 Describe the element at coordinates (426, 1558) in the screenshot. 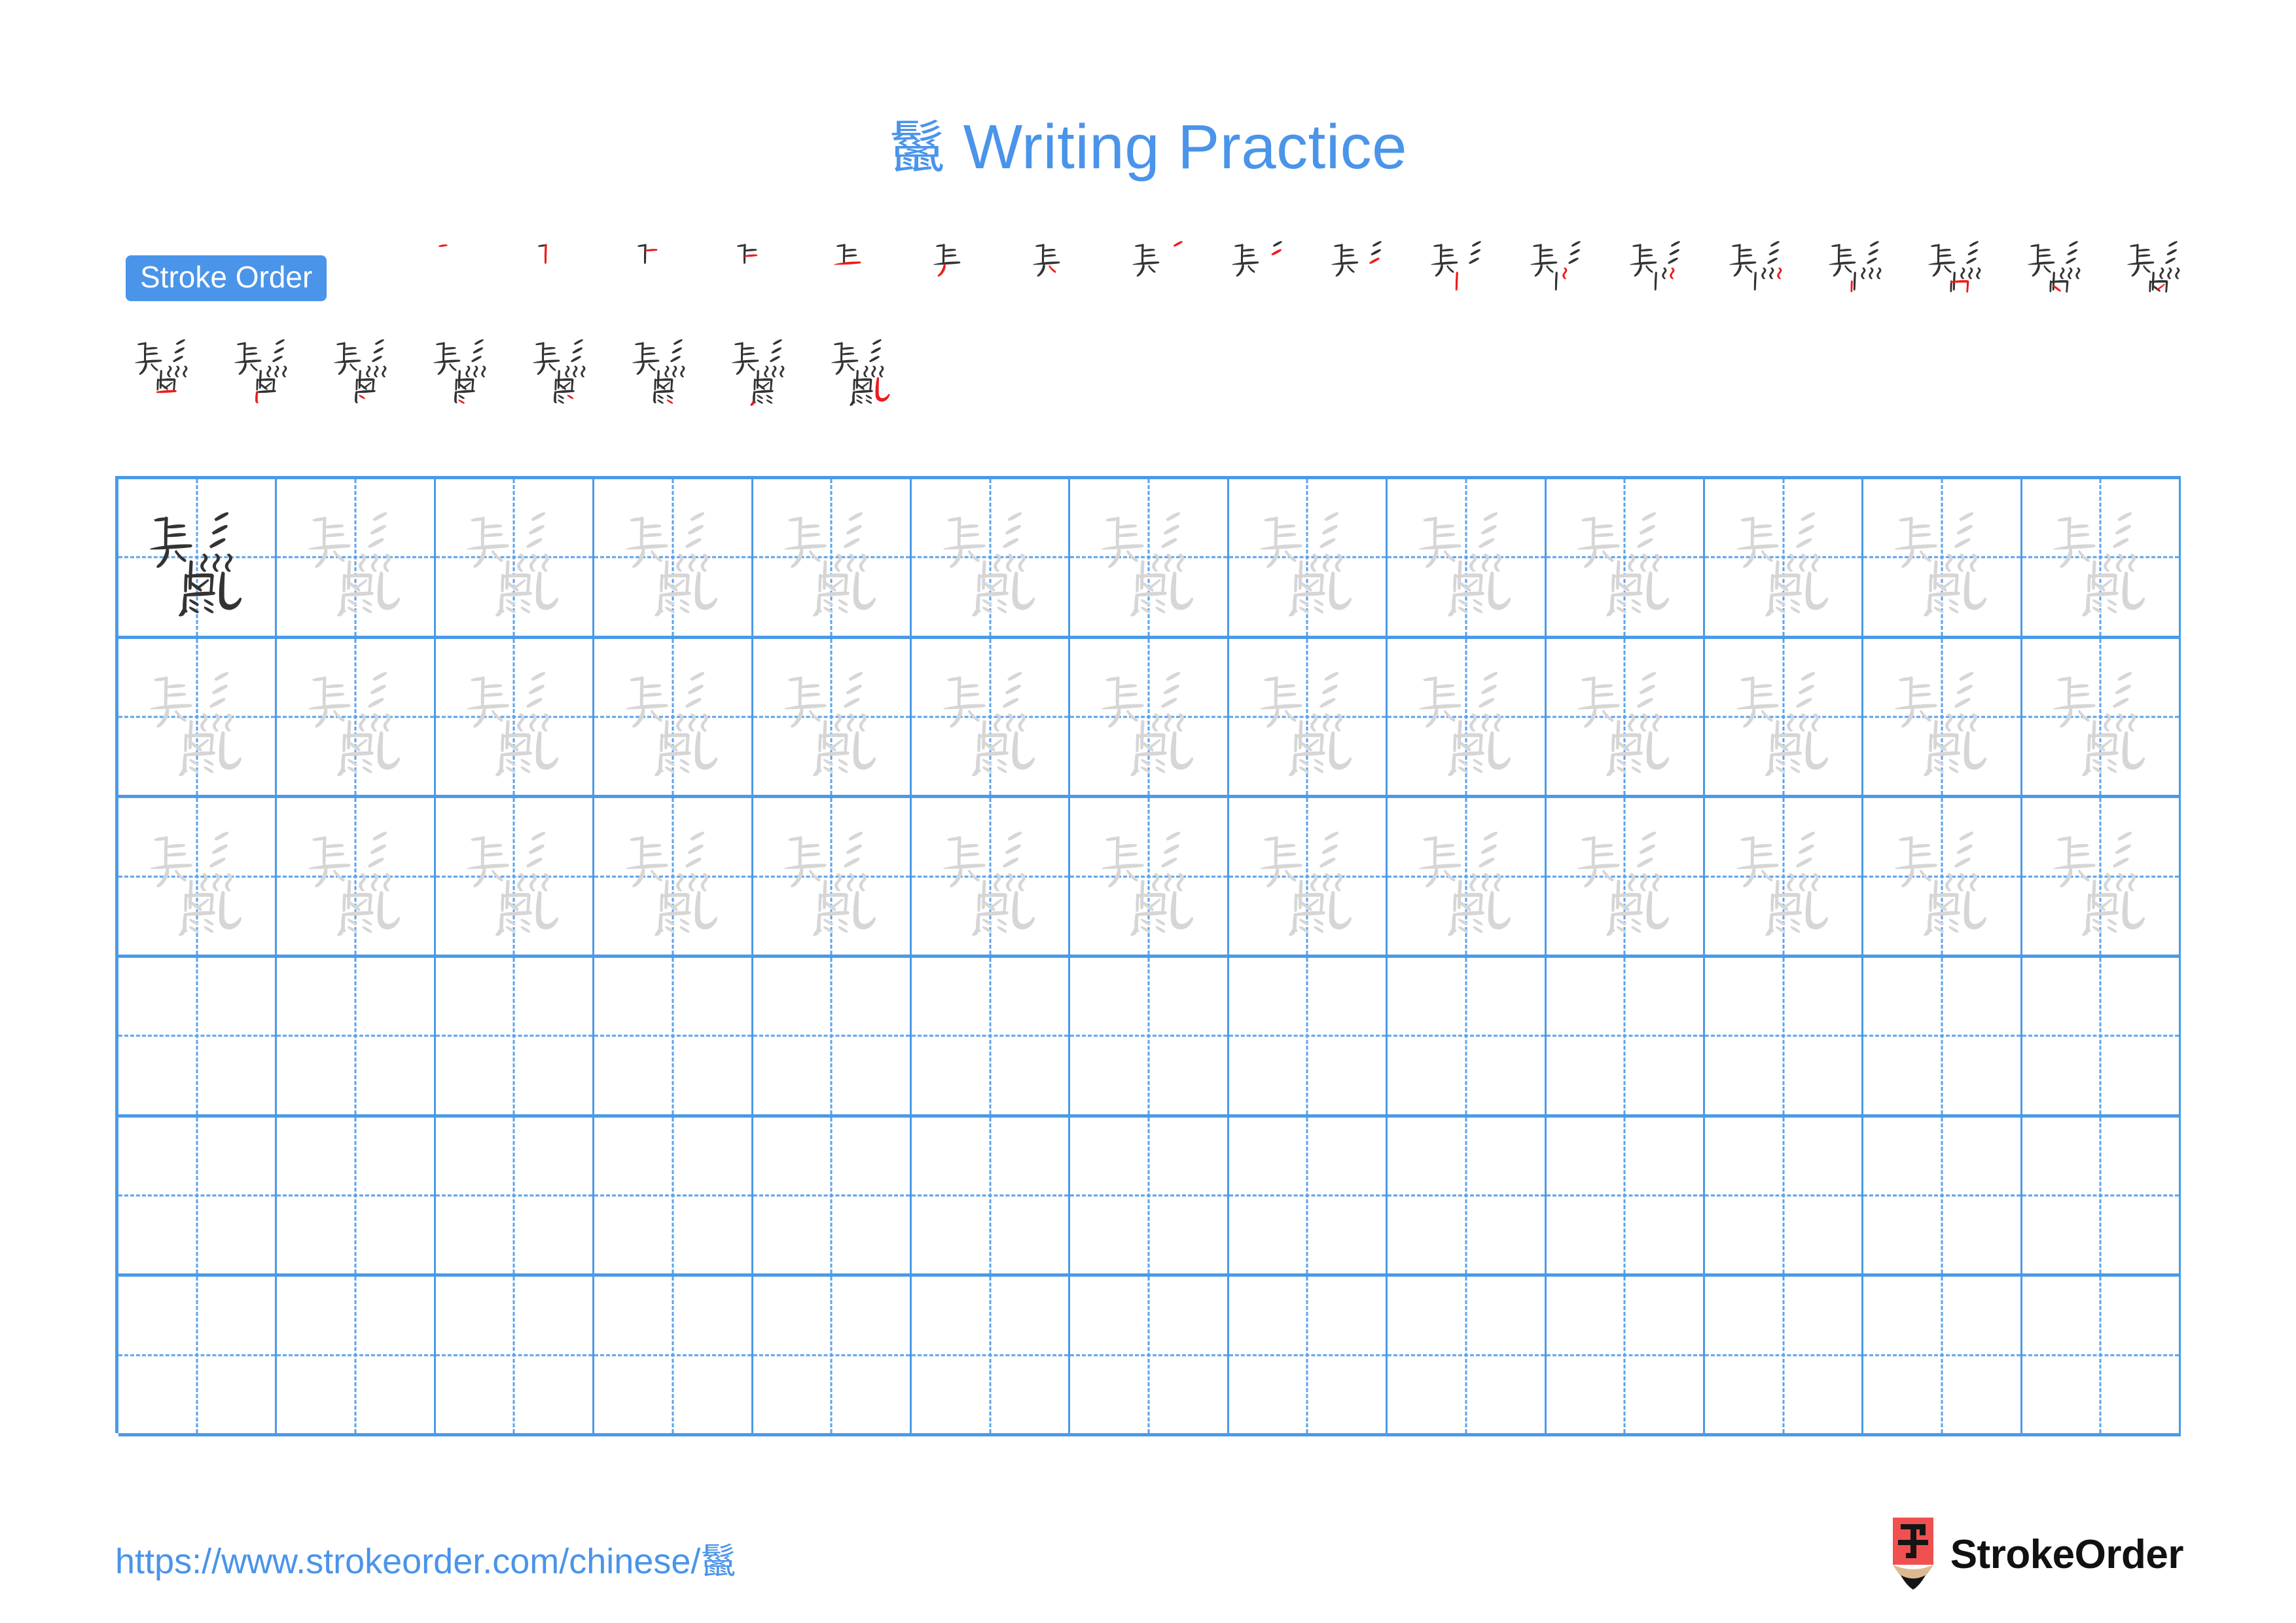

I see `source-url: https://www.strokeorder.com/chinese/鬣` at that location.